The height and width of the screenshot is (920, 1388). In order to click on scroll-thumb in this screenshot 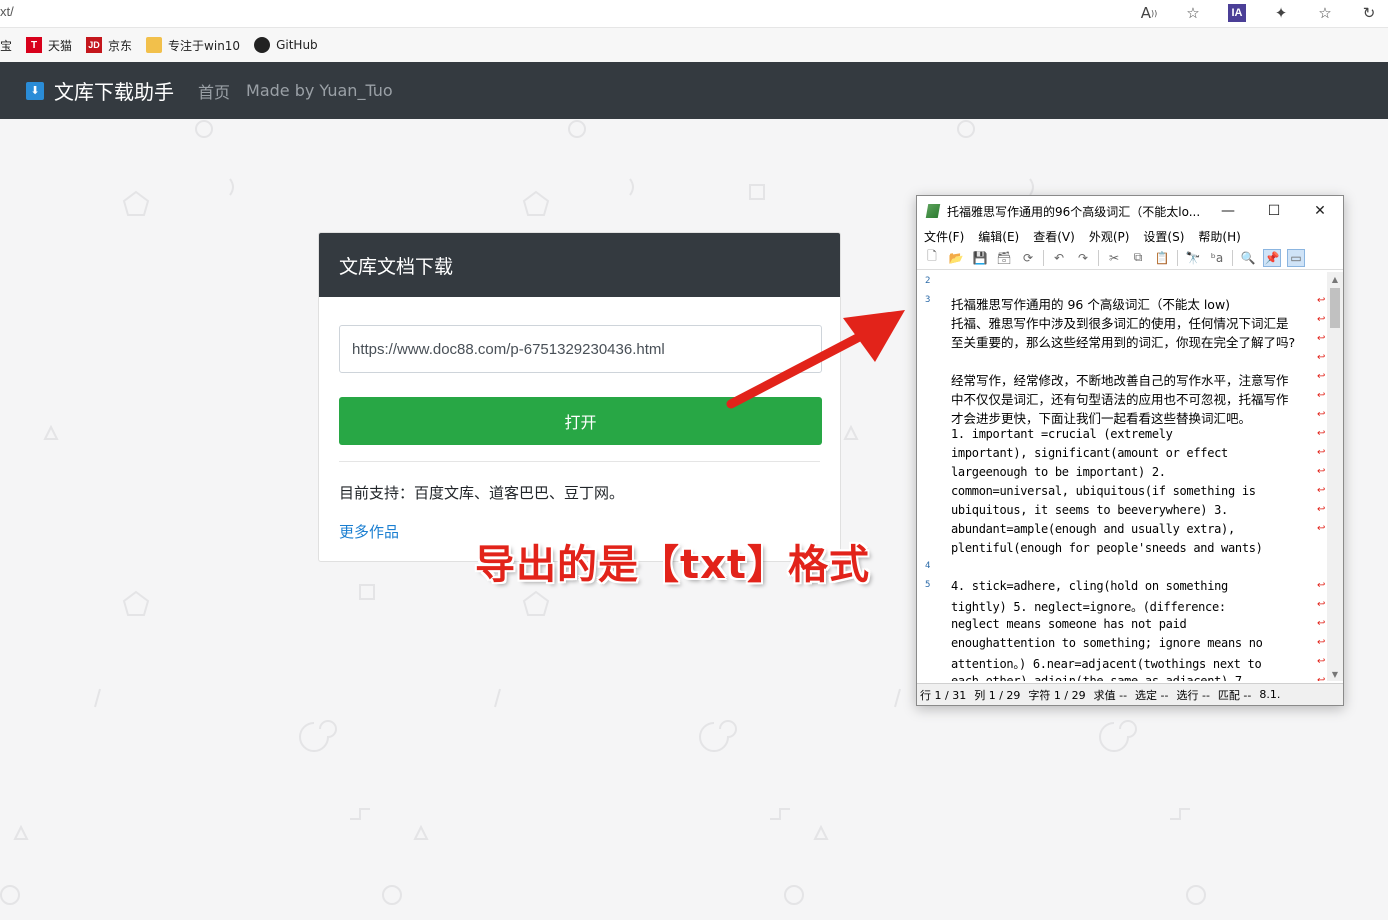, I will do `click(1335, 308)`.